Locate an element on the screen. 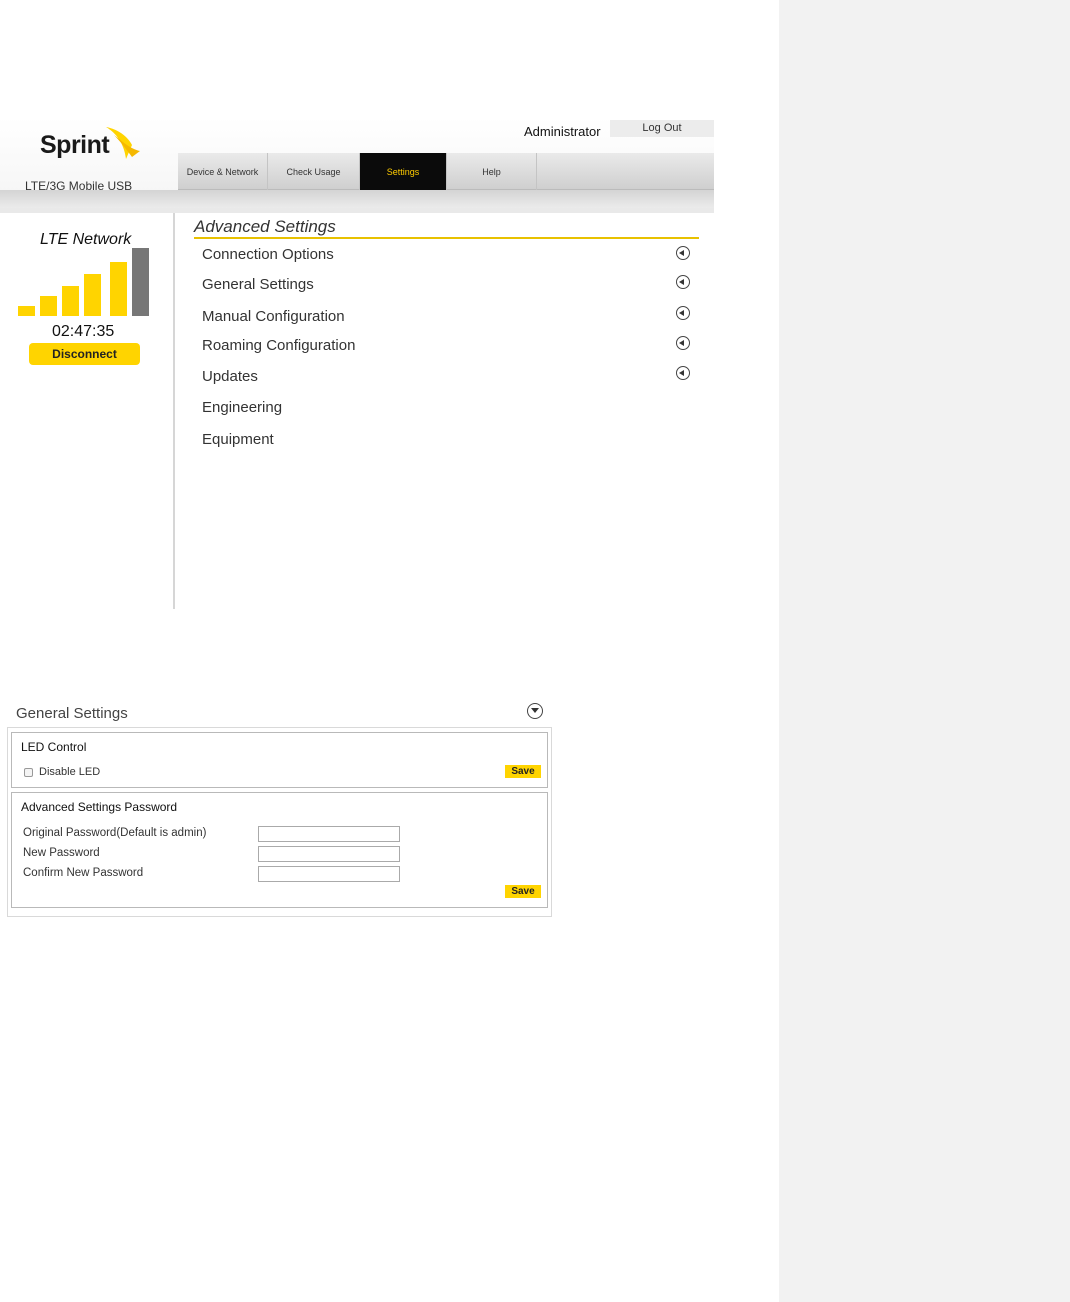 The height and width of the screenshot is (1302, 1070). network-type-label: LTE Network is located at coordinates (86, 239).